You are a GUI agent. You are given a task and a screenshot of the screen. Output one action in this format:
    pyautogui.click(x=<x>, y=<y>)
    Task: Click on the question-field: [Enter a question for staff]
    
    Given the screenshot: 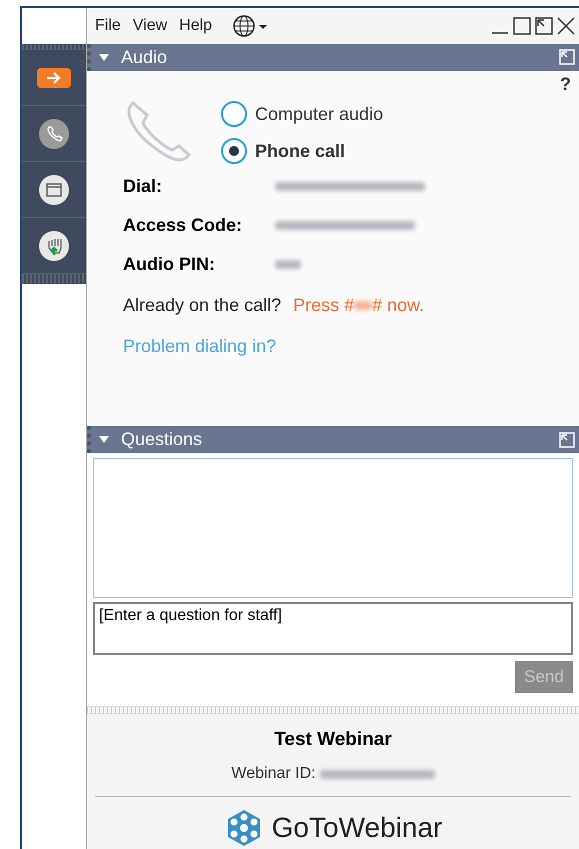 What is the action you would take?
    pyautogui.click(x=333, y=629)
    